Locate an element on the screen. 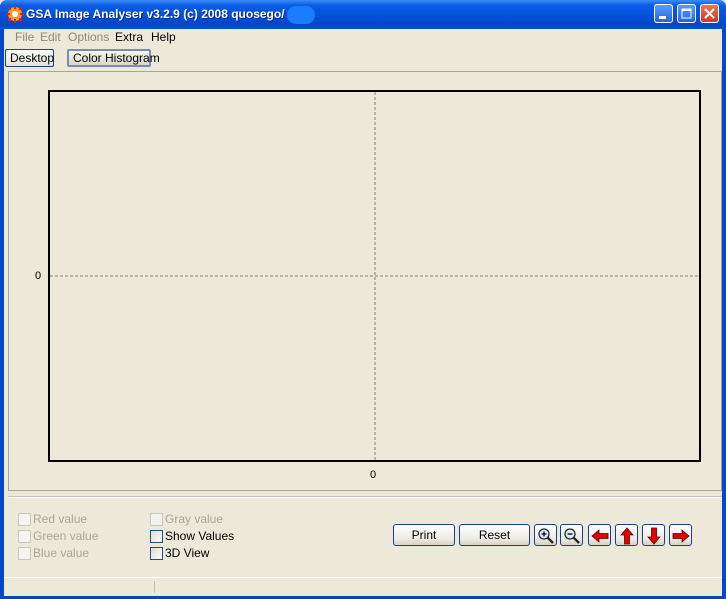 This screenshot has width=726, height=599. print-button: Print is located at coordinates (424, 535).